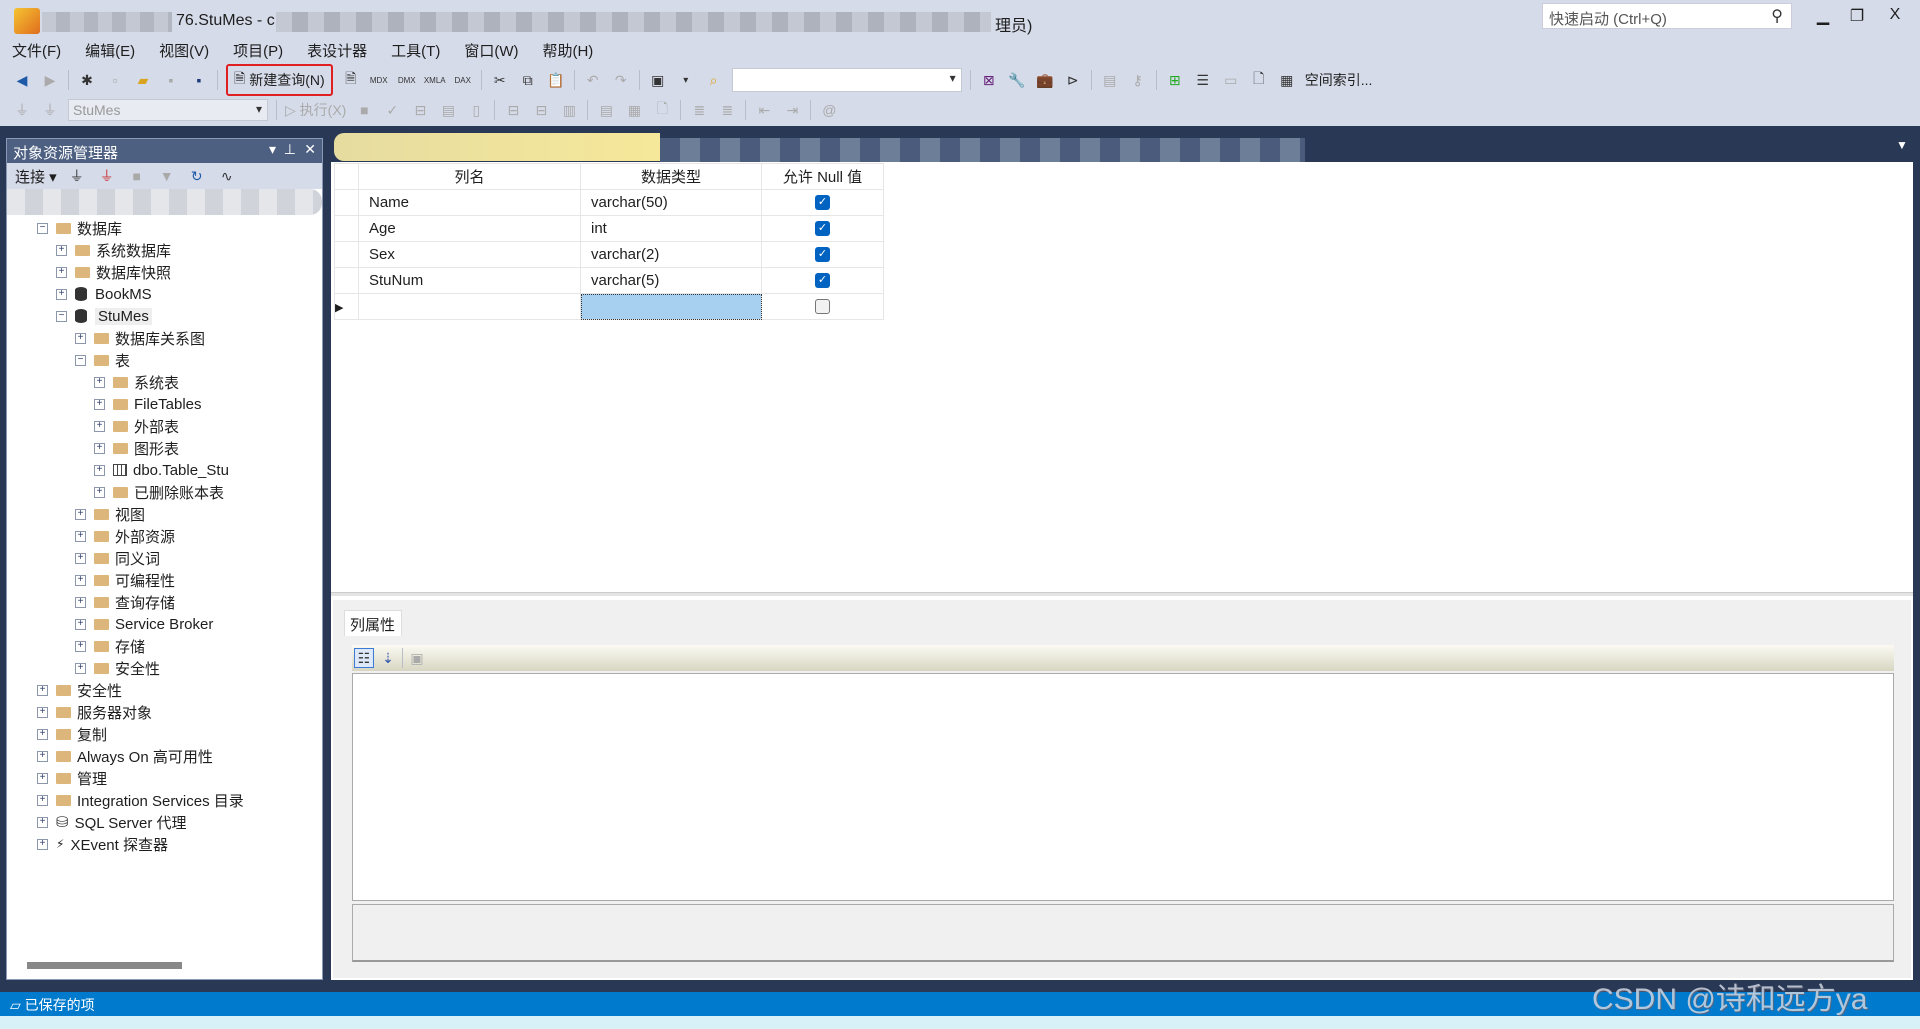 The height and width of the screenshot is (1029, 1920). What do you see at coordinates (164, 712) in the screenshot?
I see `tree-node: + 服务器对象` at bounding box center [164, 712].